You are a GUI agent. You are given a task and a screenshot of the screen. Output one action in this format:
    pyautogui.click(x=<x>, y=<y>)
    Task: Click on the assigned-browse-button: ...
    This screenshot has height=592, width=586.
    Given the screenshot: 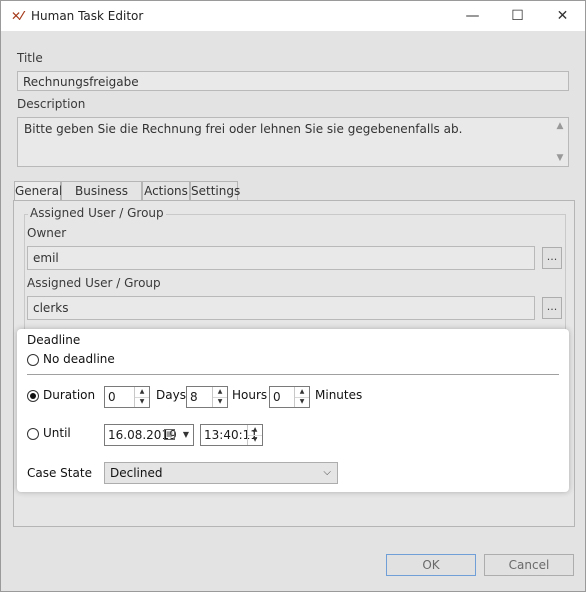 What is the action you would take?
    pyautogui.click(x=552, y=308)
    